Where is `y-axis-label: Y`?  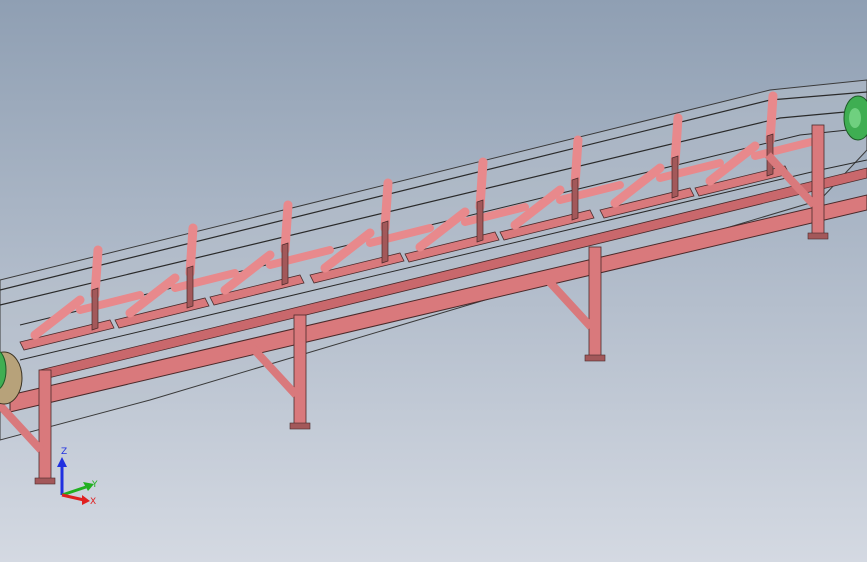 y-axis-label: Y is located at coordinates (94, 485).